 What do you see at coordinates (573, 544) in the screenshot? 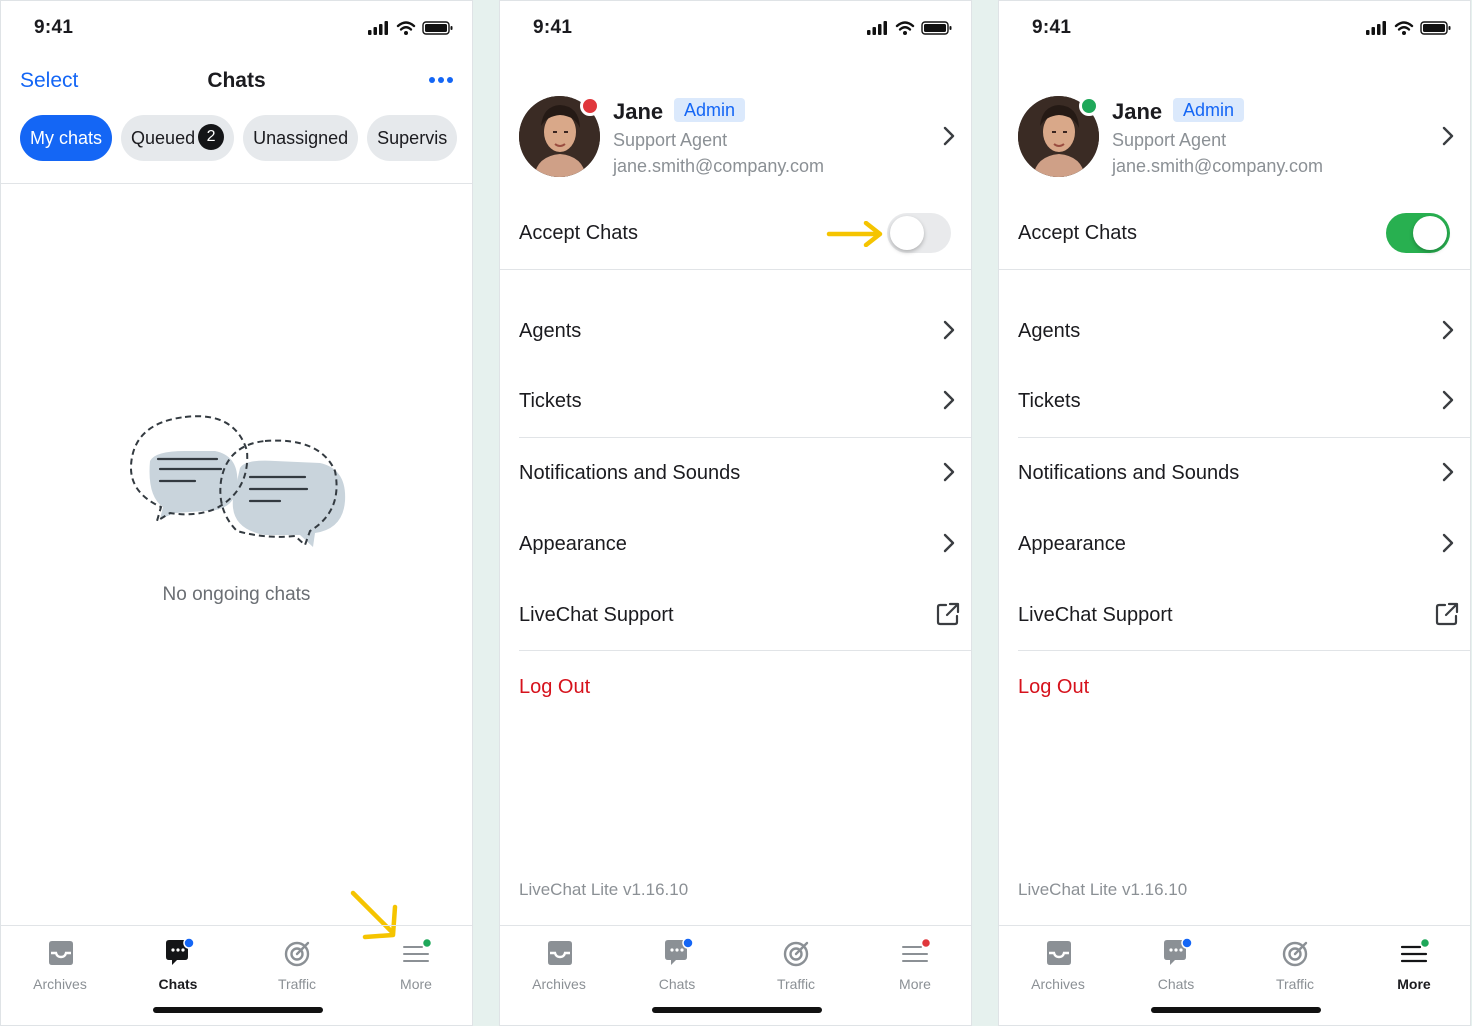
I see `menu-item-label: Appearance` at bounding box center [573, 544].